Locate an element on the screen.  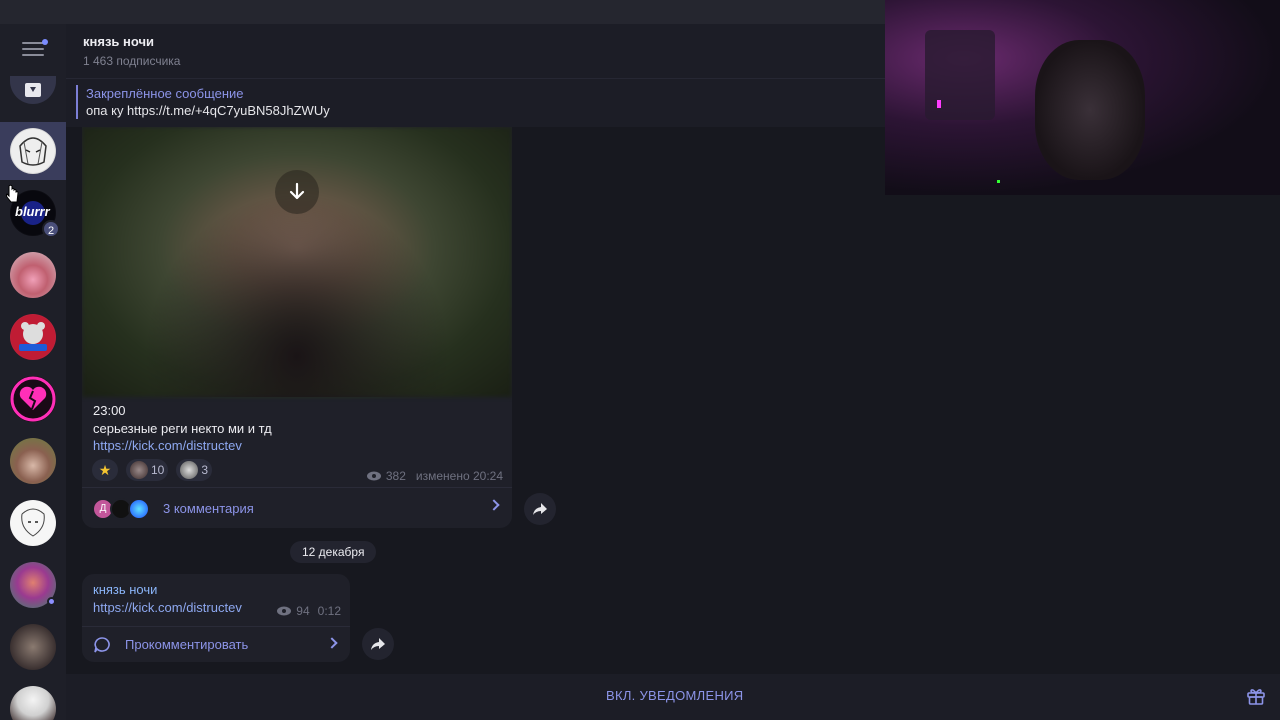
message-meta: 94 0:12 is located at coordinates (308, 611).